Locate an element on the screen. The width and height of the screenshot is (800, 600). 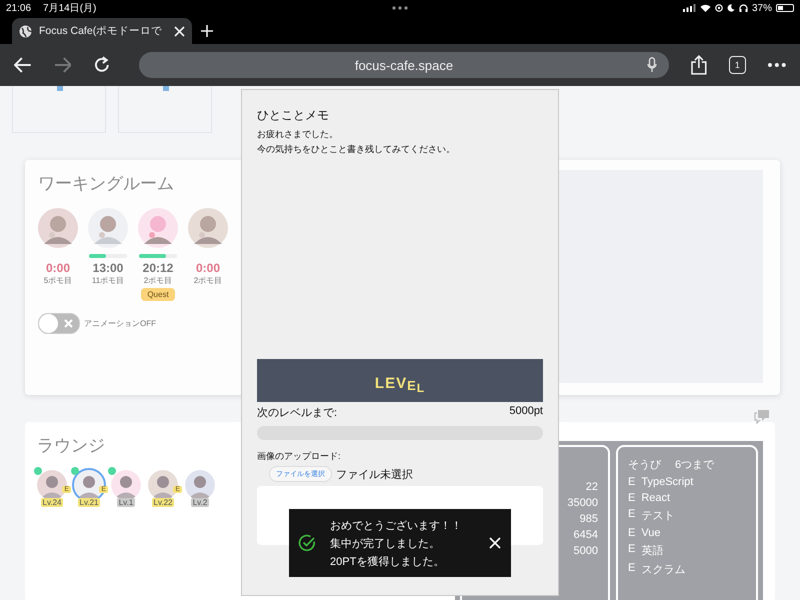
browser-tab: Focus Cafe(ポモドーロで is located at coordinates (102, 31).